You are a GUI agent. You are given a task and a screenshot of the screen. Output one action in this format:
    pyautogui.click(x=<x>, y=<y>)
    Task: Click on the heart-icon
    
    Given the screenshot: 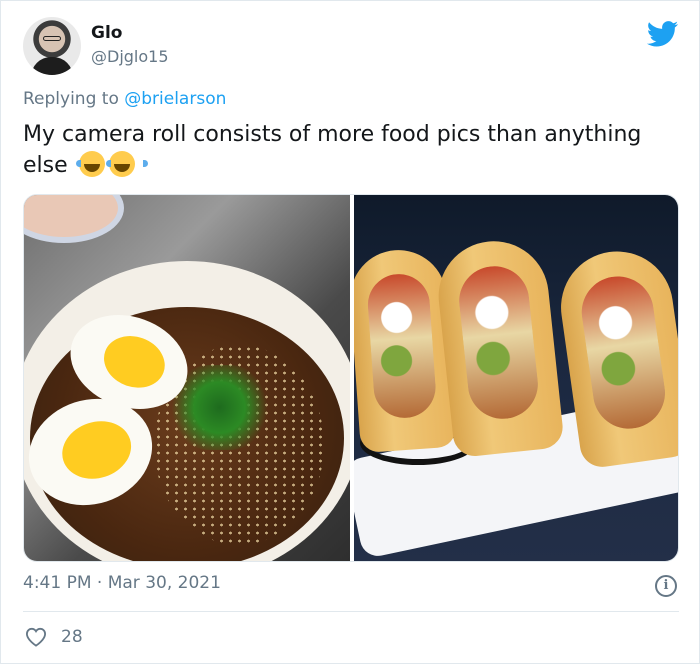 What is the action you would take?
    pyautogui.click(x=36, y=637)
    